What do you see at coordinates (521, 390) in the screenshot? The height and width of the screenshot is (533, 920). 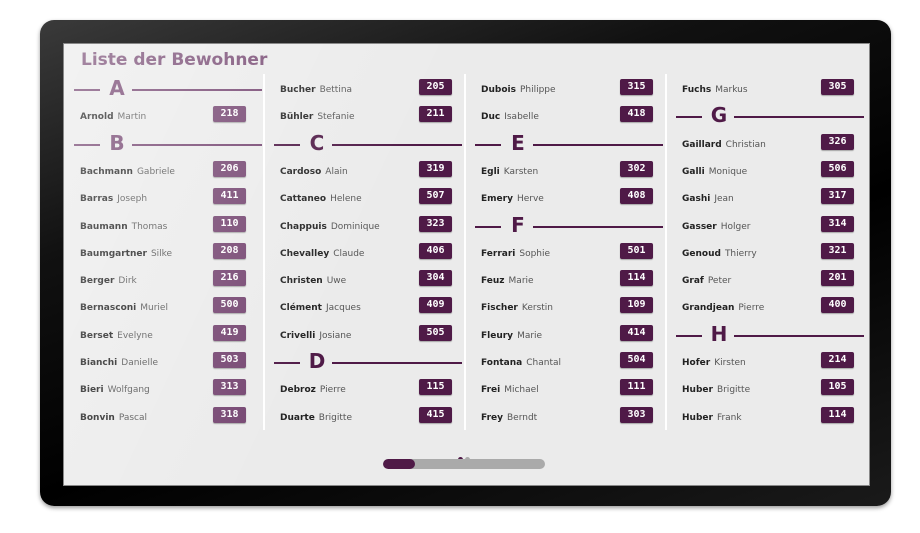 I see `first-name: Michael` at bounding box center [521, 390].